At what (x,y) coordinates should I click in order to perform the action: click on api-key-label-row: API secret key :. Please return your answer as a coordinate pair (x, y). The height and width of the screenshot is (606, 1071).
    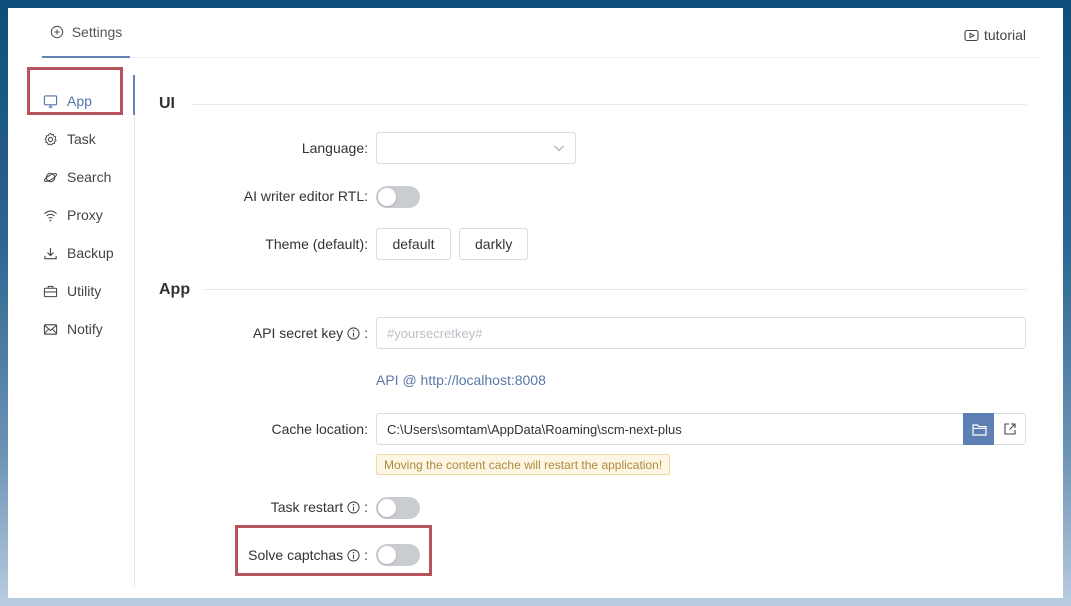
    Looking at the image, I should click on (268, 333).